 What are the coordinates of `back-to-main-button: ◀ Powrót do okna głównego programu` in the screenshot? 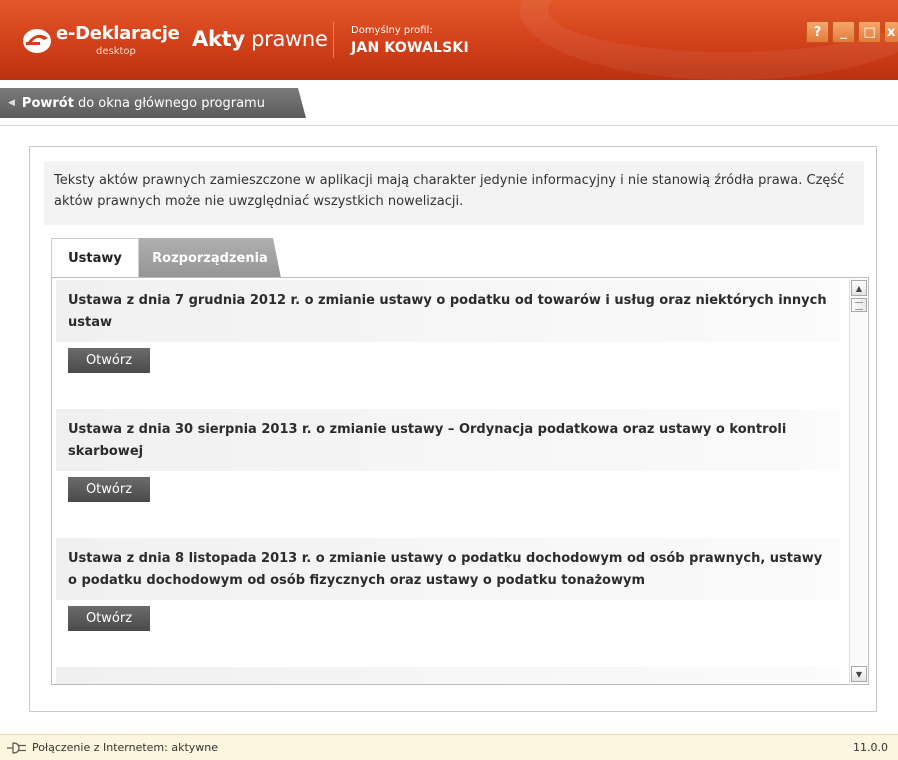 It's located at (153, 103).